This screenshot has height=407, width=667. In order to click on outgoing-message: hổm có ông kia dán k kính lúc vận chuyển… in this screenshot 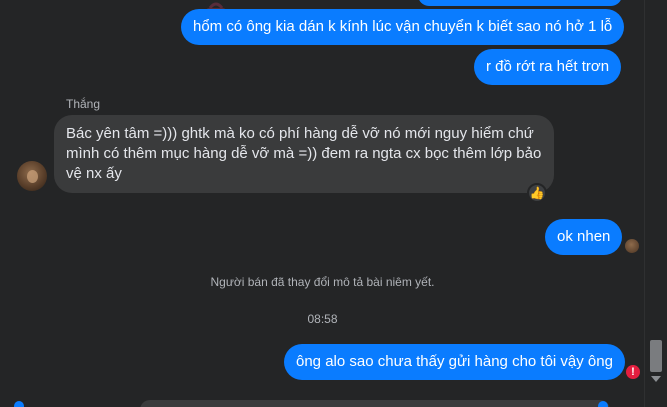, I will do `click(403, 27)`.